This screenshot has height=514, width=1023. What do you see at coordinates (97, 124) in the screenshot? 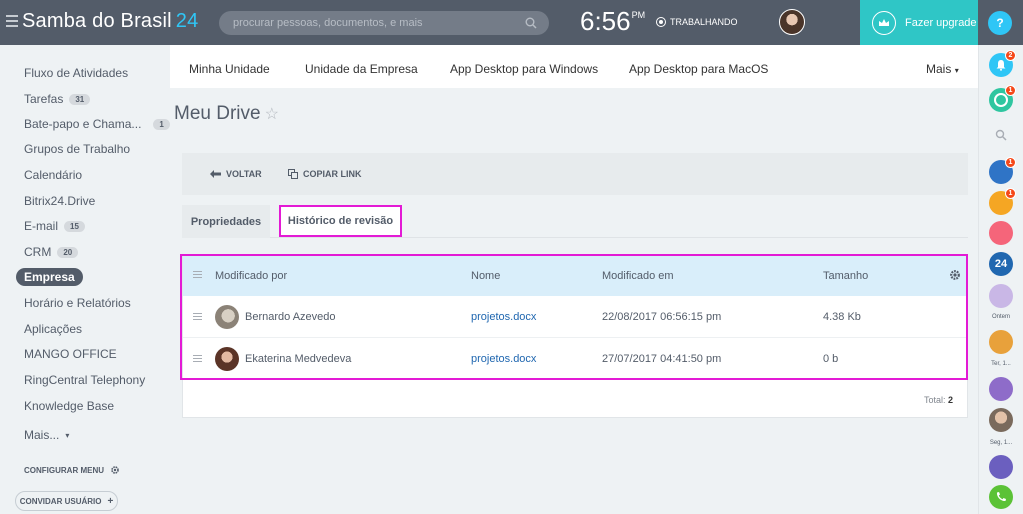
I see `sidebar-item-chat: Bate-papo e Chama... 1` at bounding box center [97, 124].